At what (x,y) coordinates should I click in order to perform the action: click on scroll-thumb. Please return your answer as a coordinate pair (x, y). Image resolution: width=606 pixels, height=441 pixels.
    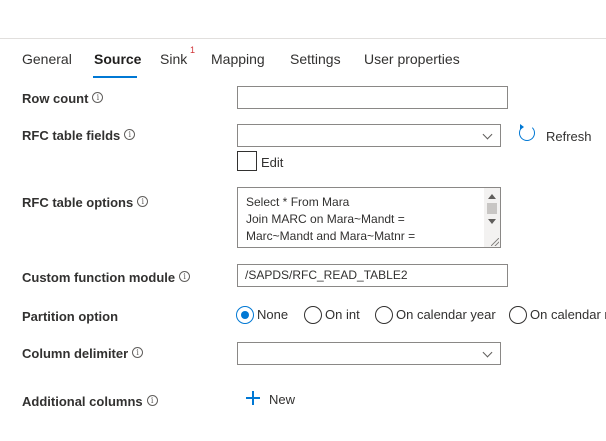
    Looking at the image, I should click on (492, 208).